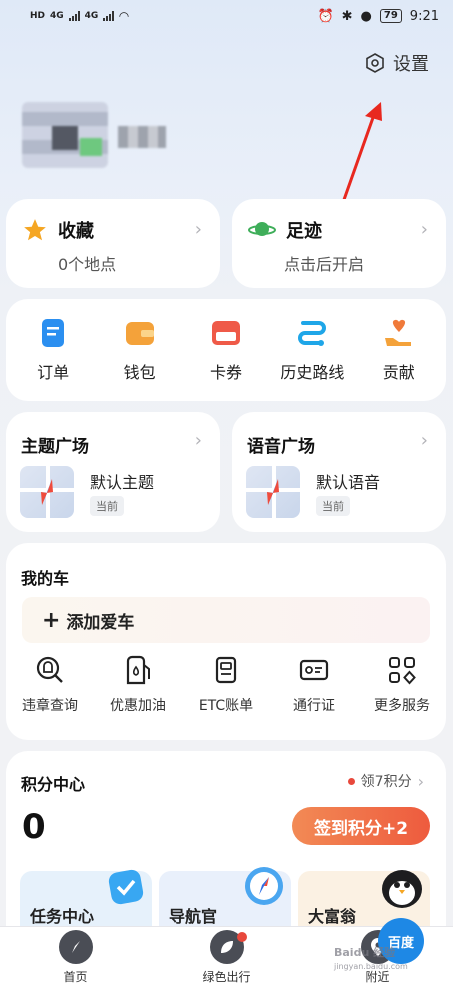 Image resolution: width=453 pixels, height=988 pixels. What do you see at coordinates (109, 16) in the screenshot?
I see `signal2-icon` at bounding box center [109, 16].